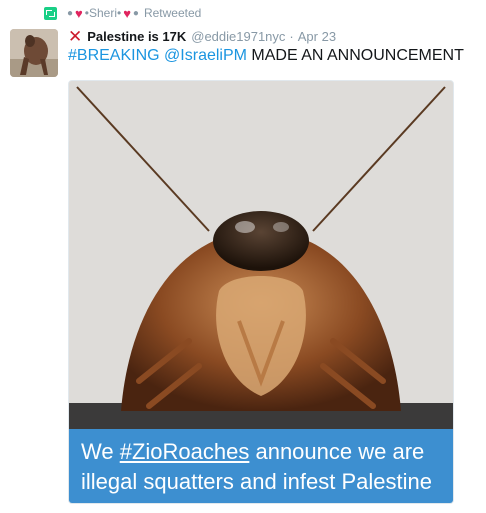 The width and height of the screenshot is (486, 513). I want to click on retweeter-link: ● ♥ •Sheri• ♥ ●, so click(103, 13).